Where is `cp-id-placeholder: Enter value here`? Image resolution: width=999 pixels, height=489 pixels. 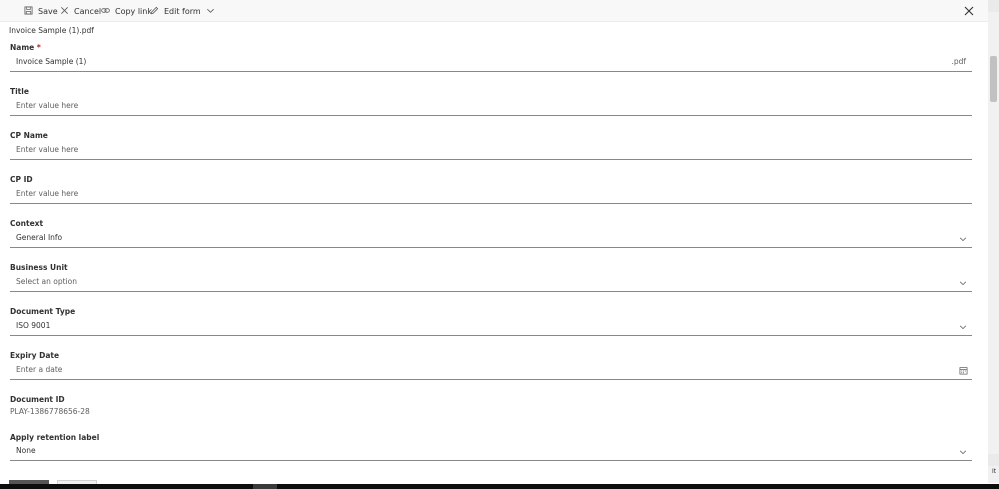 cp-id-placeholder: Enter value here is located at coordinates (47, 193).